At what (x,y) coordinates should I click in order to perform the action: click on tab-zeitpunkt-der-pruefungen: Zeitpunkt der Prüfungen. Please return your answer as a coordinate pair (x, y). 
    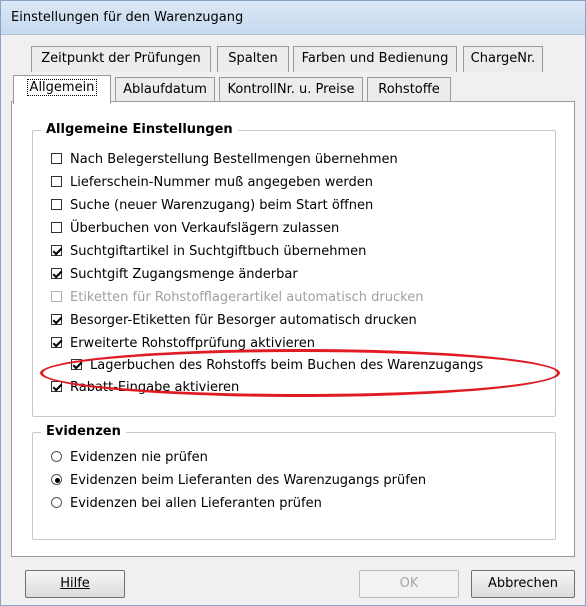
    Looking at the image, I should click on (121, 59).